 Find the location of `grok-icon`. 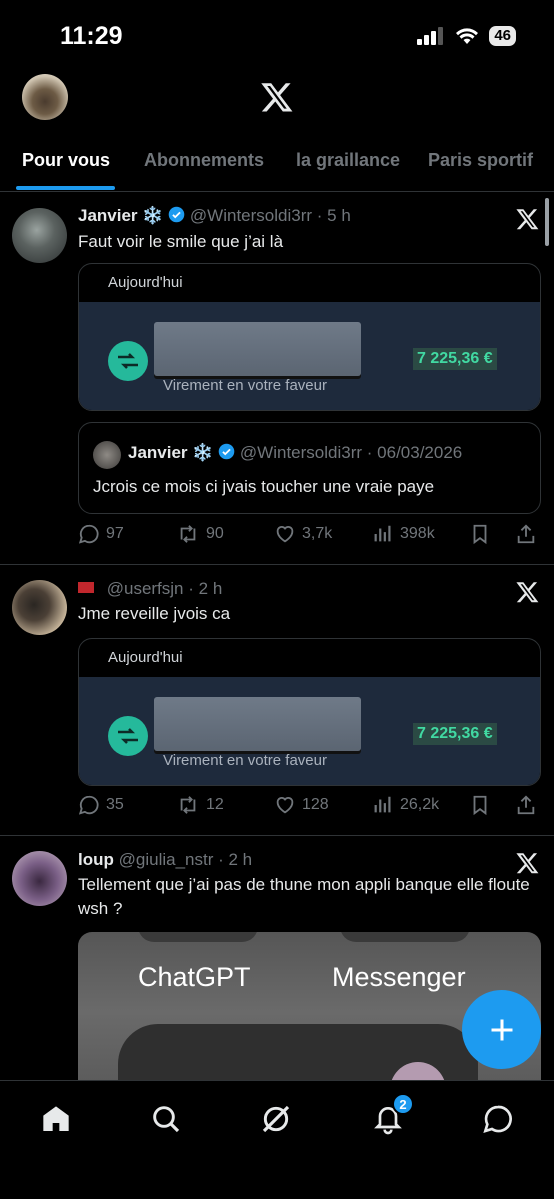

grok-icon is located at coordinates (276, 1119).